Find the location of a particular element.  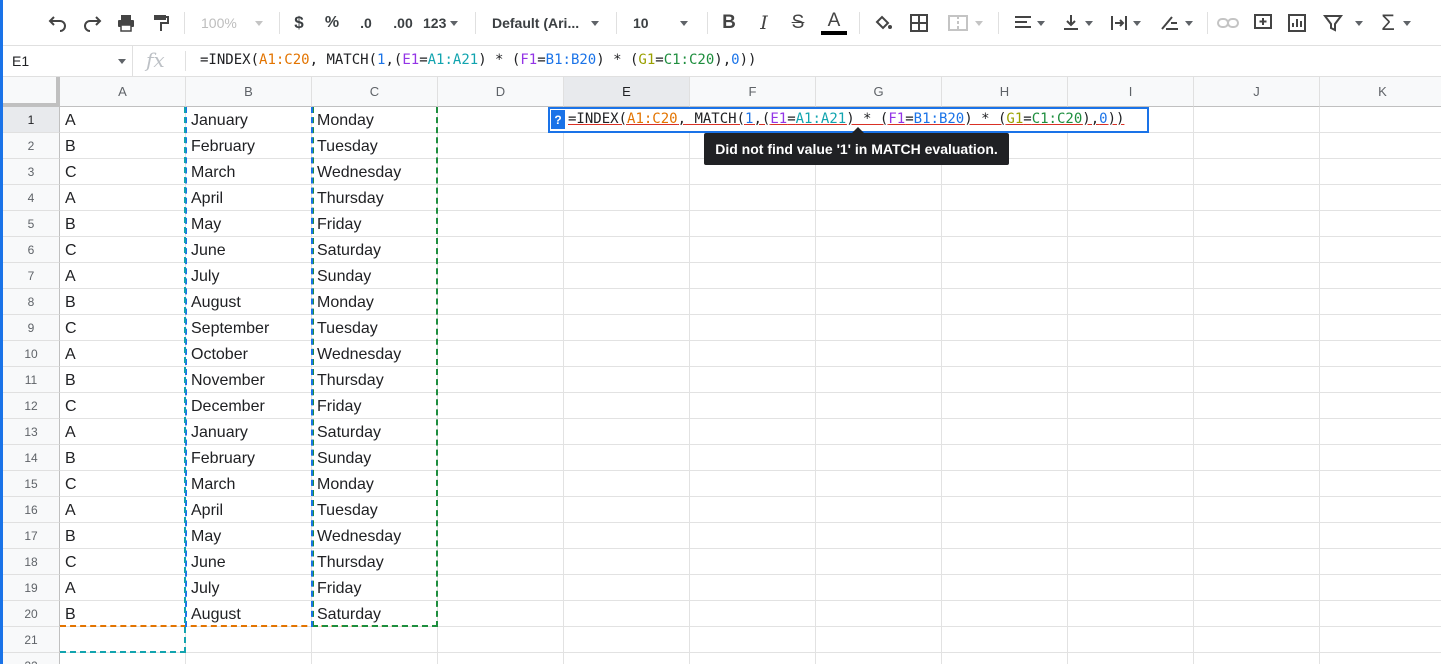

cell-b6: June is located at coordinates (249, 250).